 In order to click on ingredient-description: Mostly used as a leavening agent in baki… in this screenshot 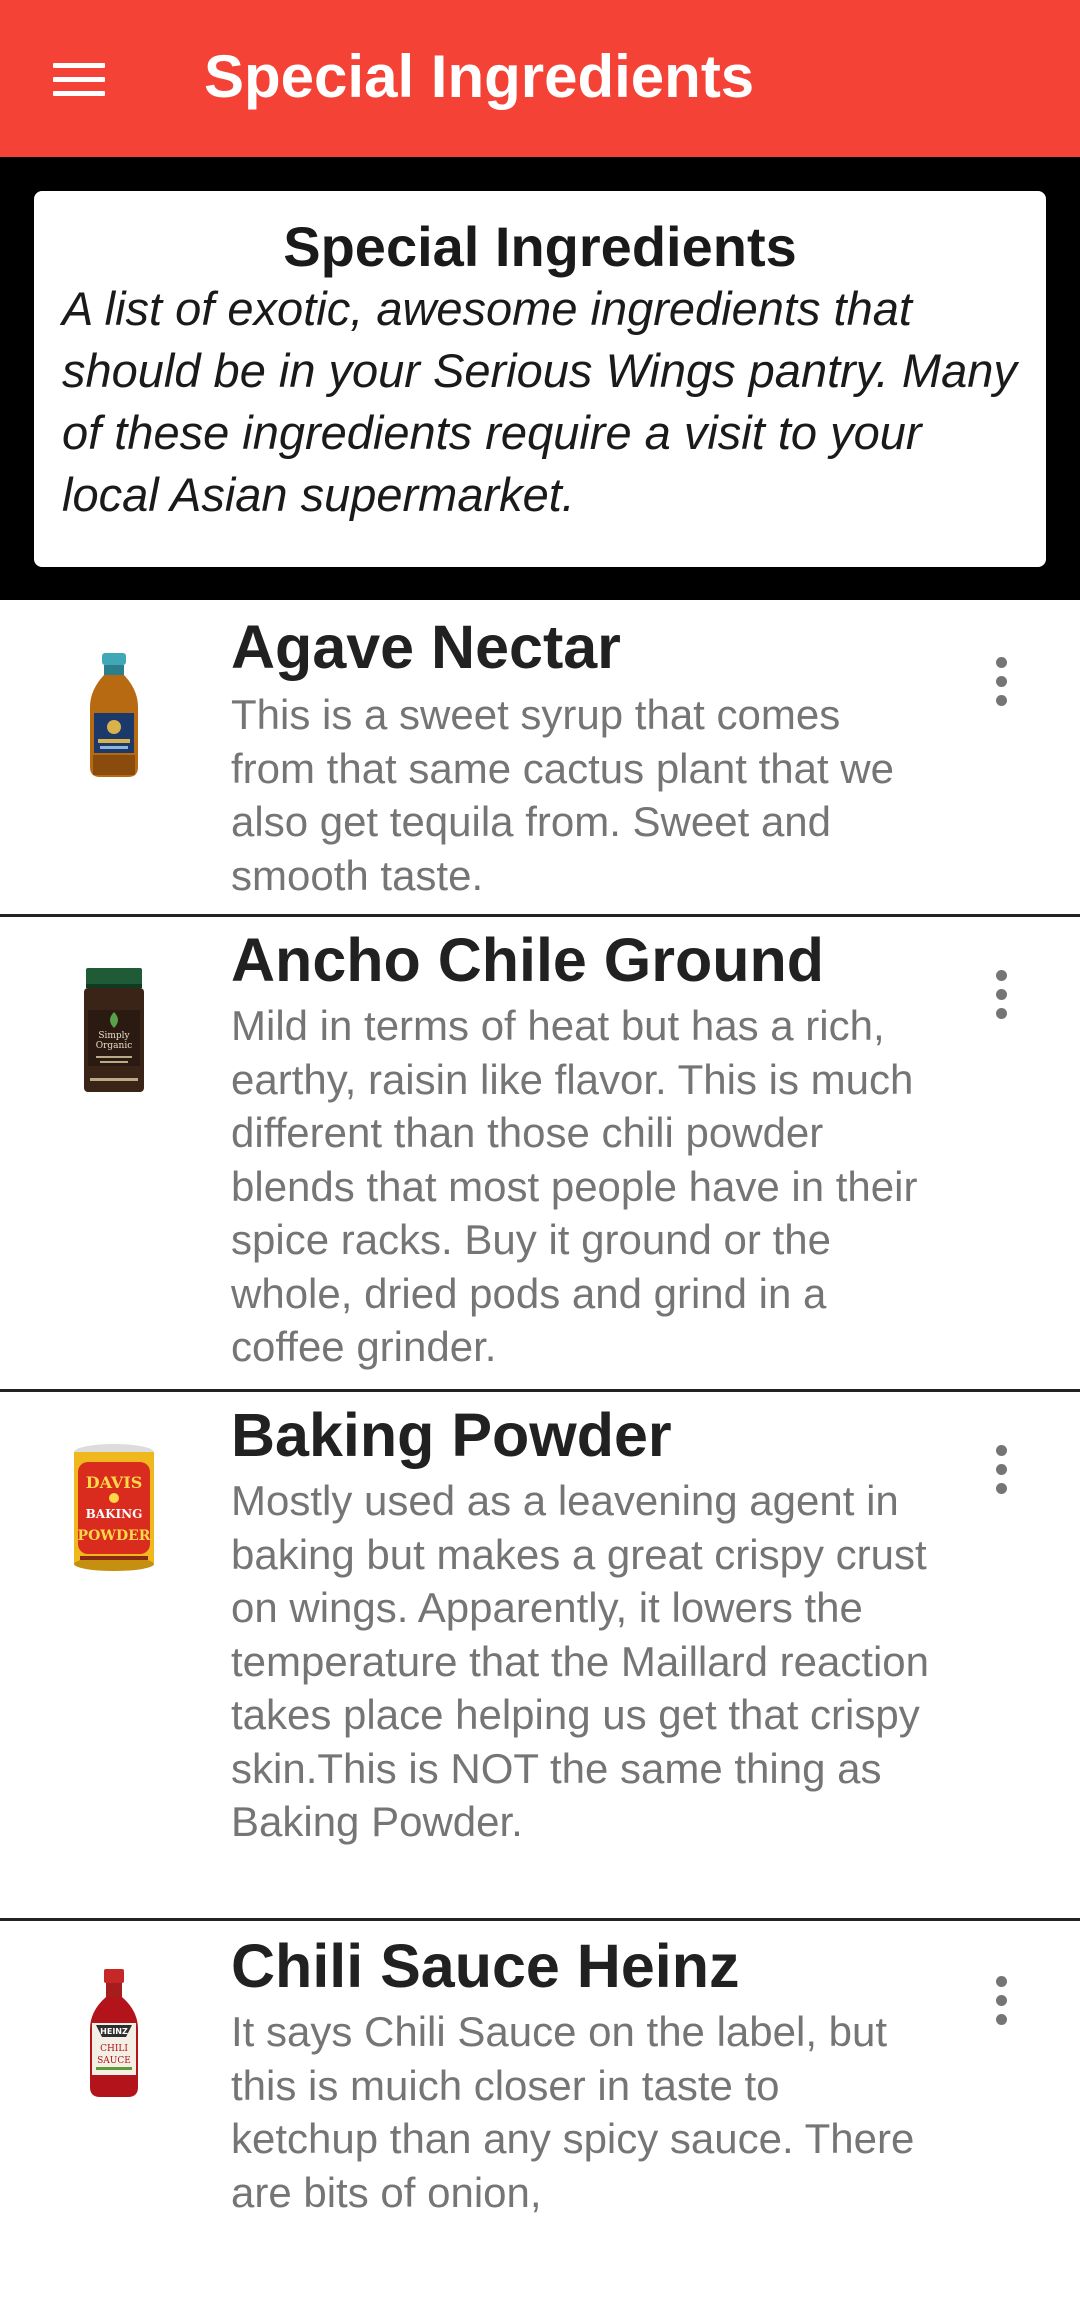, I will do `click(580, 1661)`.